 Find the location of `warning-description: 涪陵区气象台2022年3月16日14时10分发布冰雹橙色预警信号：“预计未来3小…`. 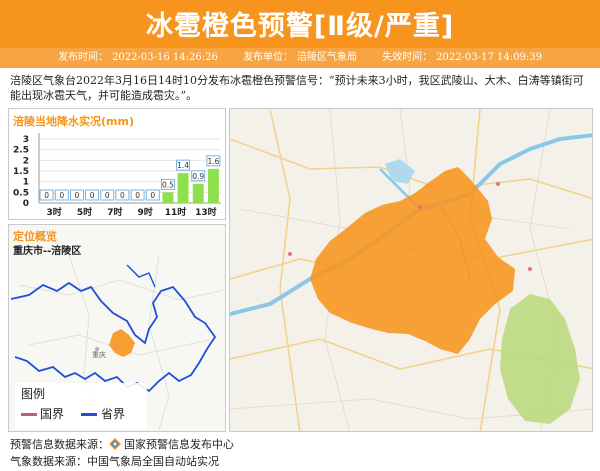

warning-description: 涪陵区气象台2022年3月16日14时10分发布冰雹橙色预警信号：“预计未来3小… is located at coordinates (297, 88).